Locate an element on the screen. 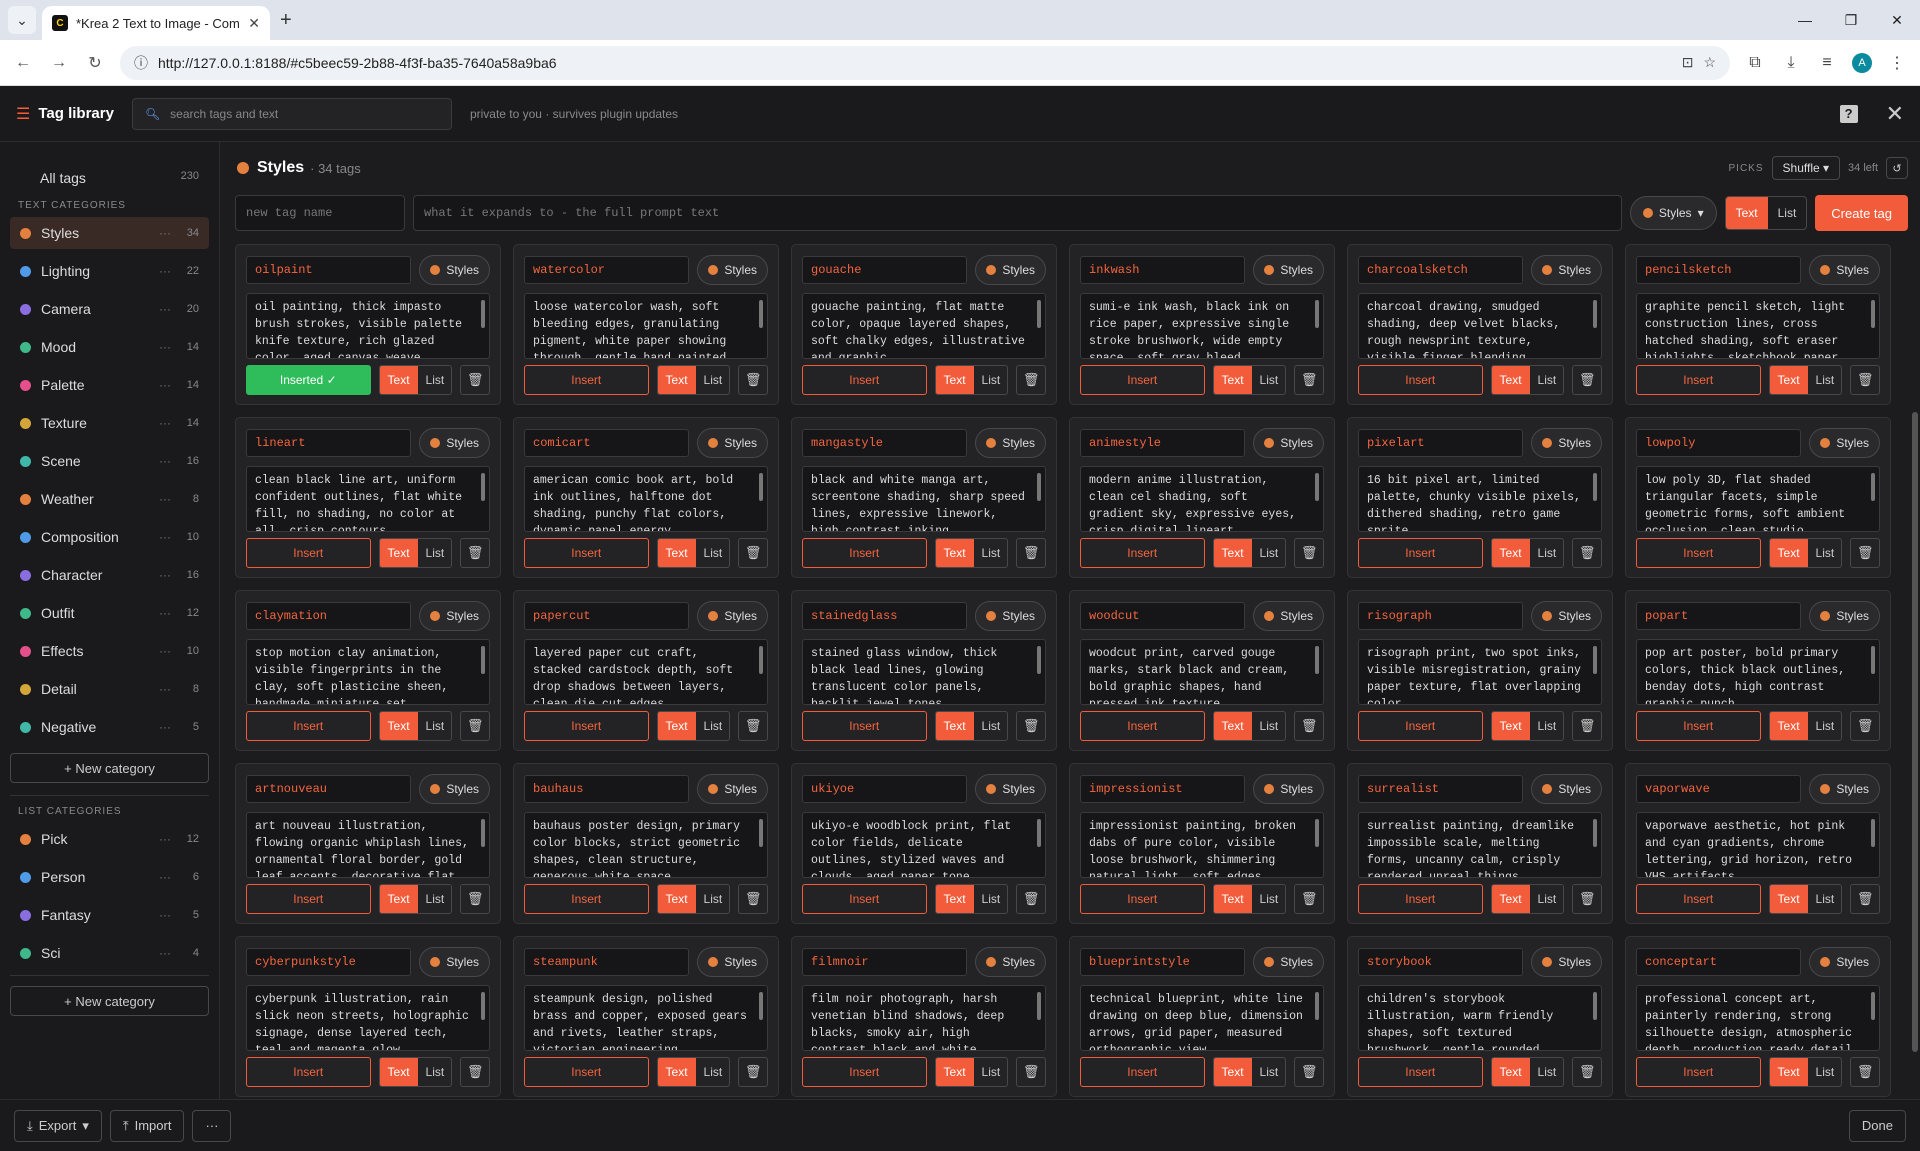 Image resolution: width=1920 pixels, height=1151 pixels. bookmark-star-icon: ☆ is located at coordinates (1709, 62).